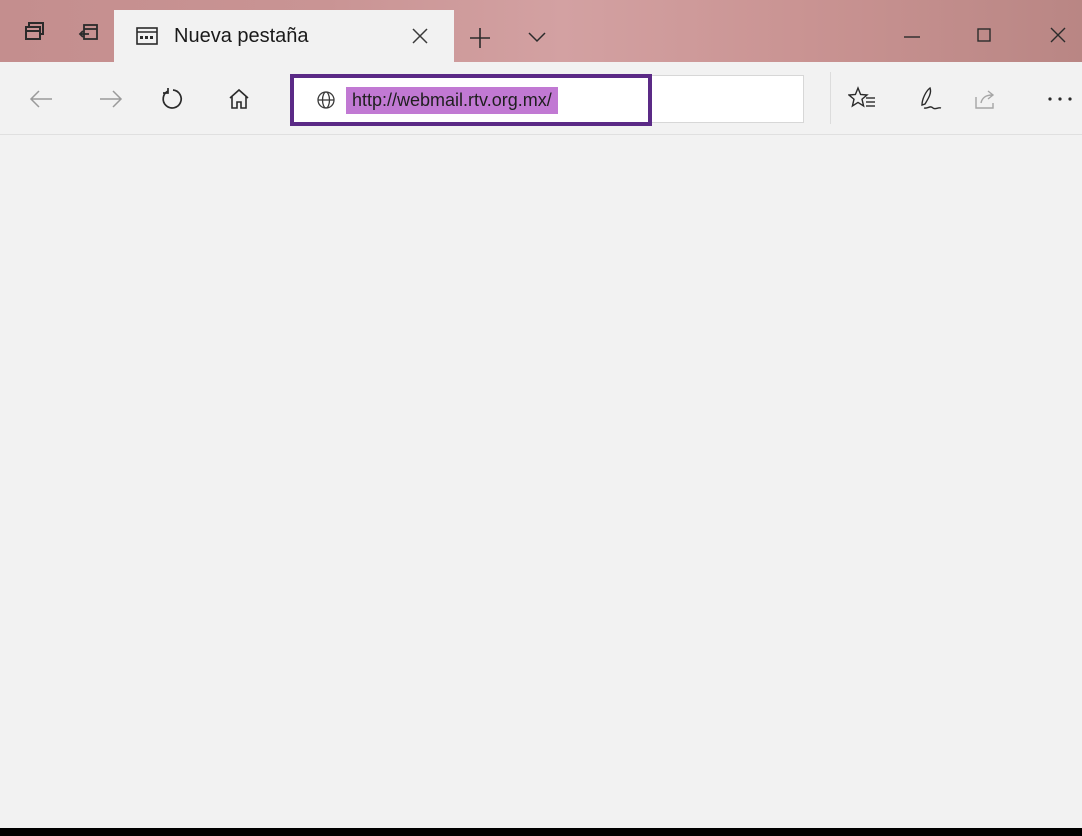 The image size is (1082, 836). Describe the element at coordinates (452, 100) in the screenshot. I see `address-url-text: http://webmail.rtv.org.mx/` at that location.